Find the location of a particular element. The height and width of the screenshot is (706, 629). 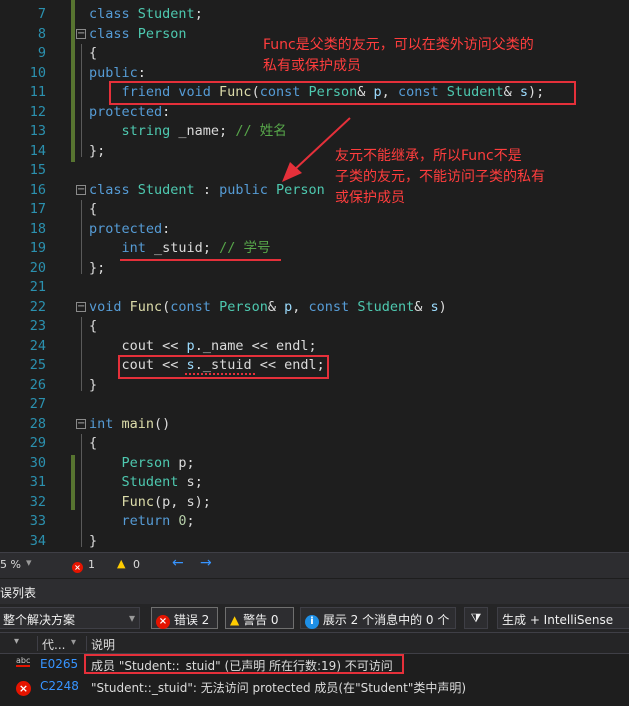

error-code: C2248 is located at coordinates (59, 686).